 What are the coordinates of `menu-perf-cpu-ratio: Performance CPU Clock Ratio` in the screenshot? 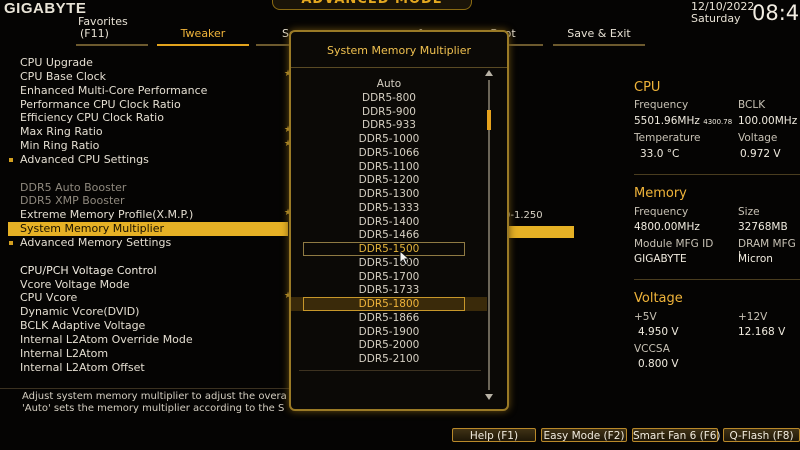 It's located at (148, 105).